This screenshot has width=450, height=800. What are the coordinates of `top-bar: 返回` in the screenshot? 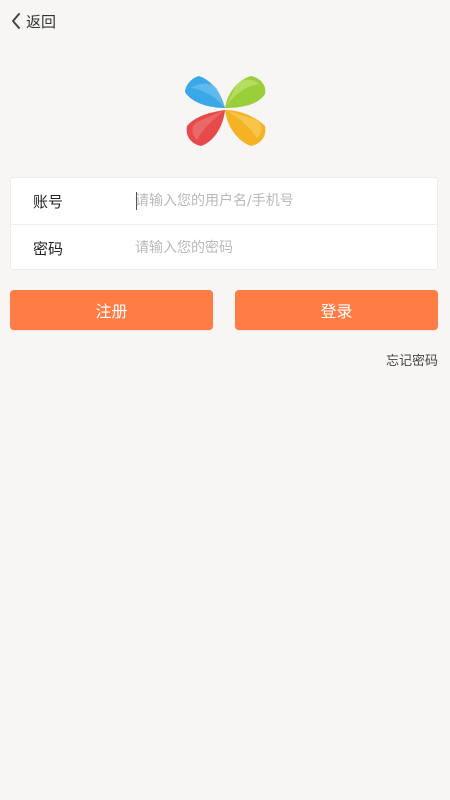 It's located at (225, 21).